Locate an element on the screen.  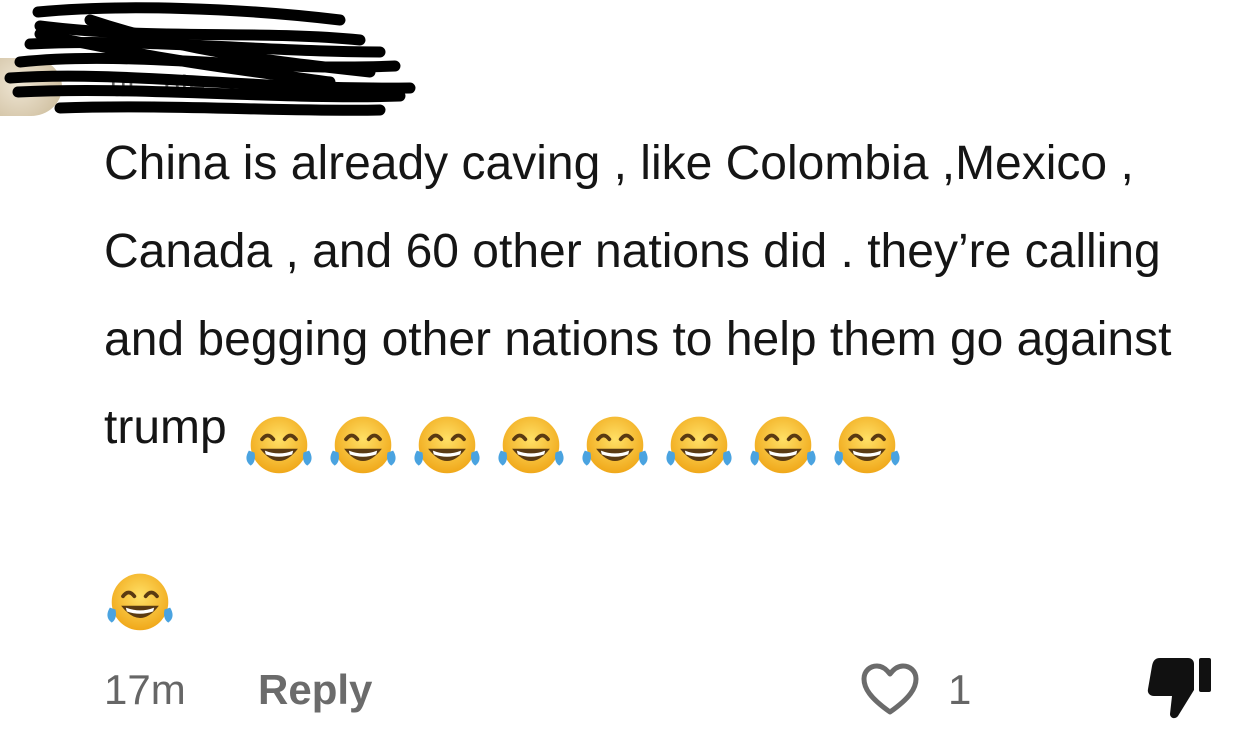
heart-outline-icon is located at coordinates (890, 690).